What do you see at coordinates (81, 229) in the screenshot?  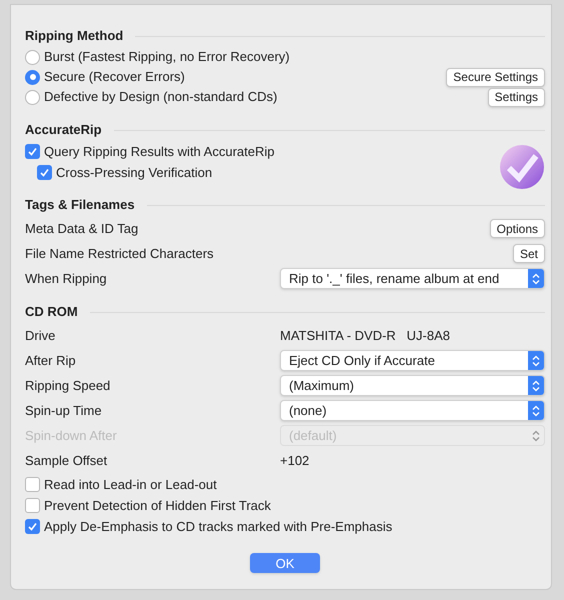 I see `field-label: Meta Data & ID Tag` at bounding box center [81, 229].